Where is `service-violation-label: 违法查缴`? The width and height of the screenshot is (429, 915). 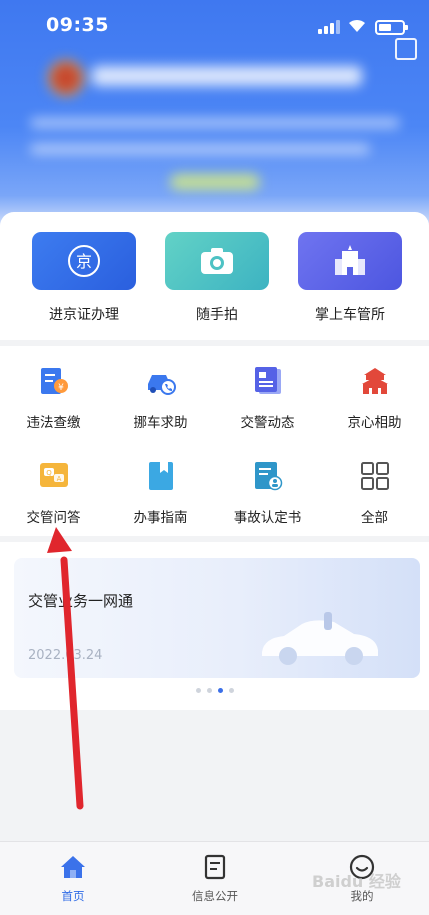 service-violation-label: 违法查缴 is located at coordinates (53, 423).